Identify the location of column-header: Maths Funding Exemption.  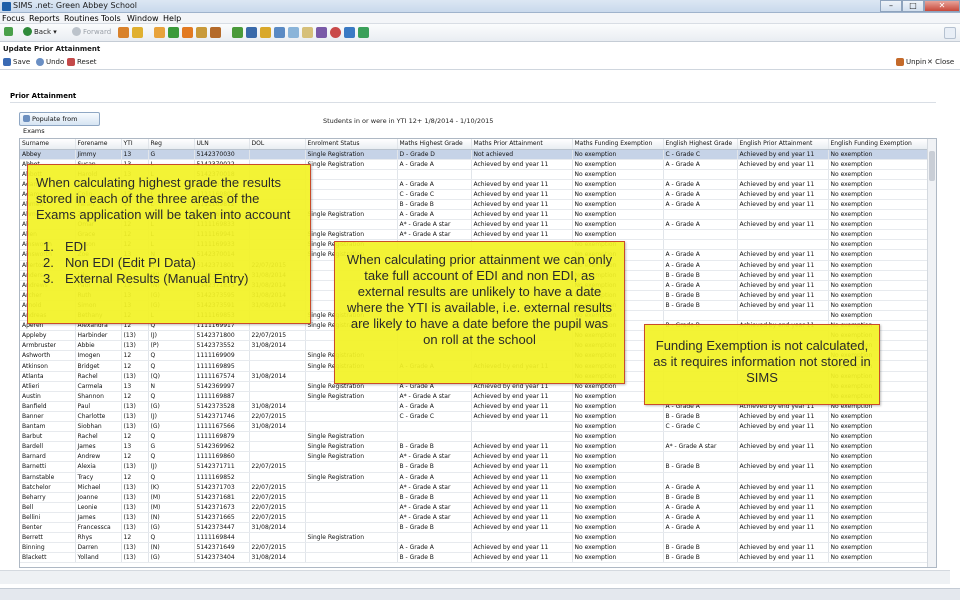
(618, 144).